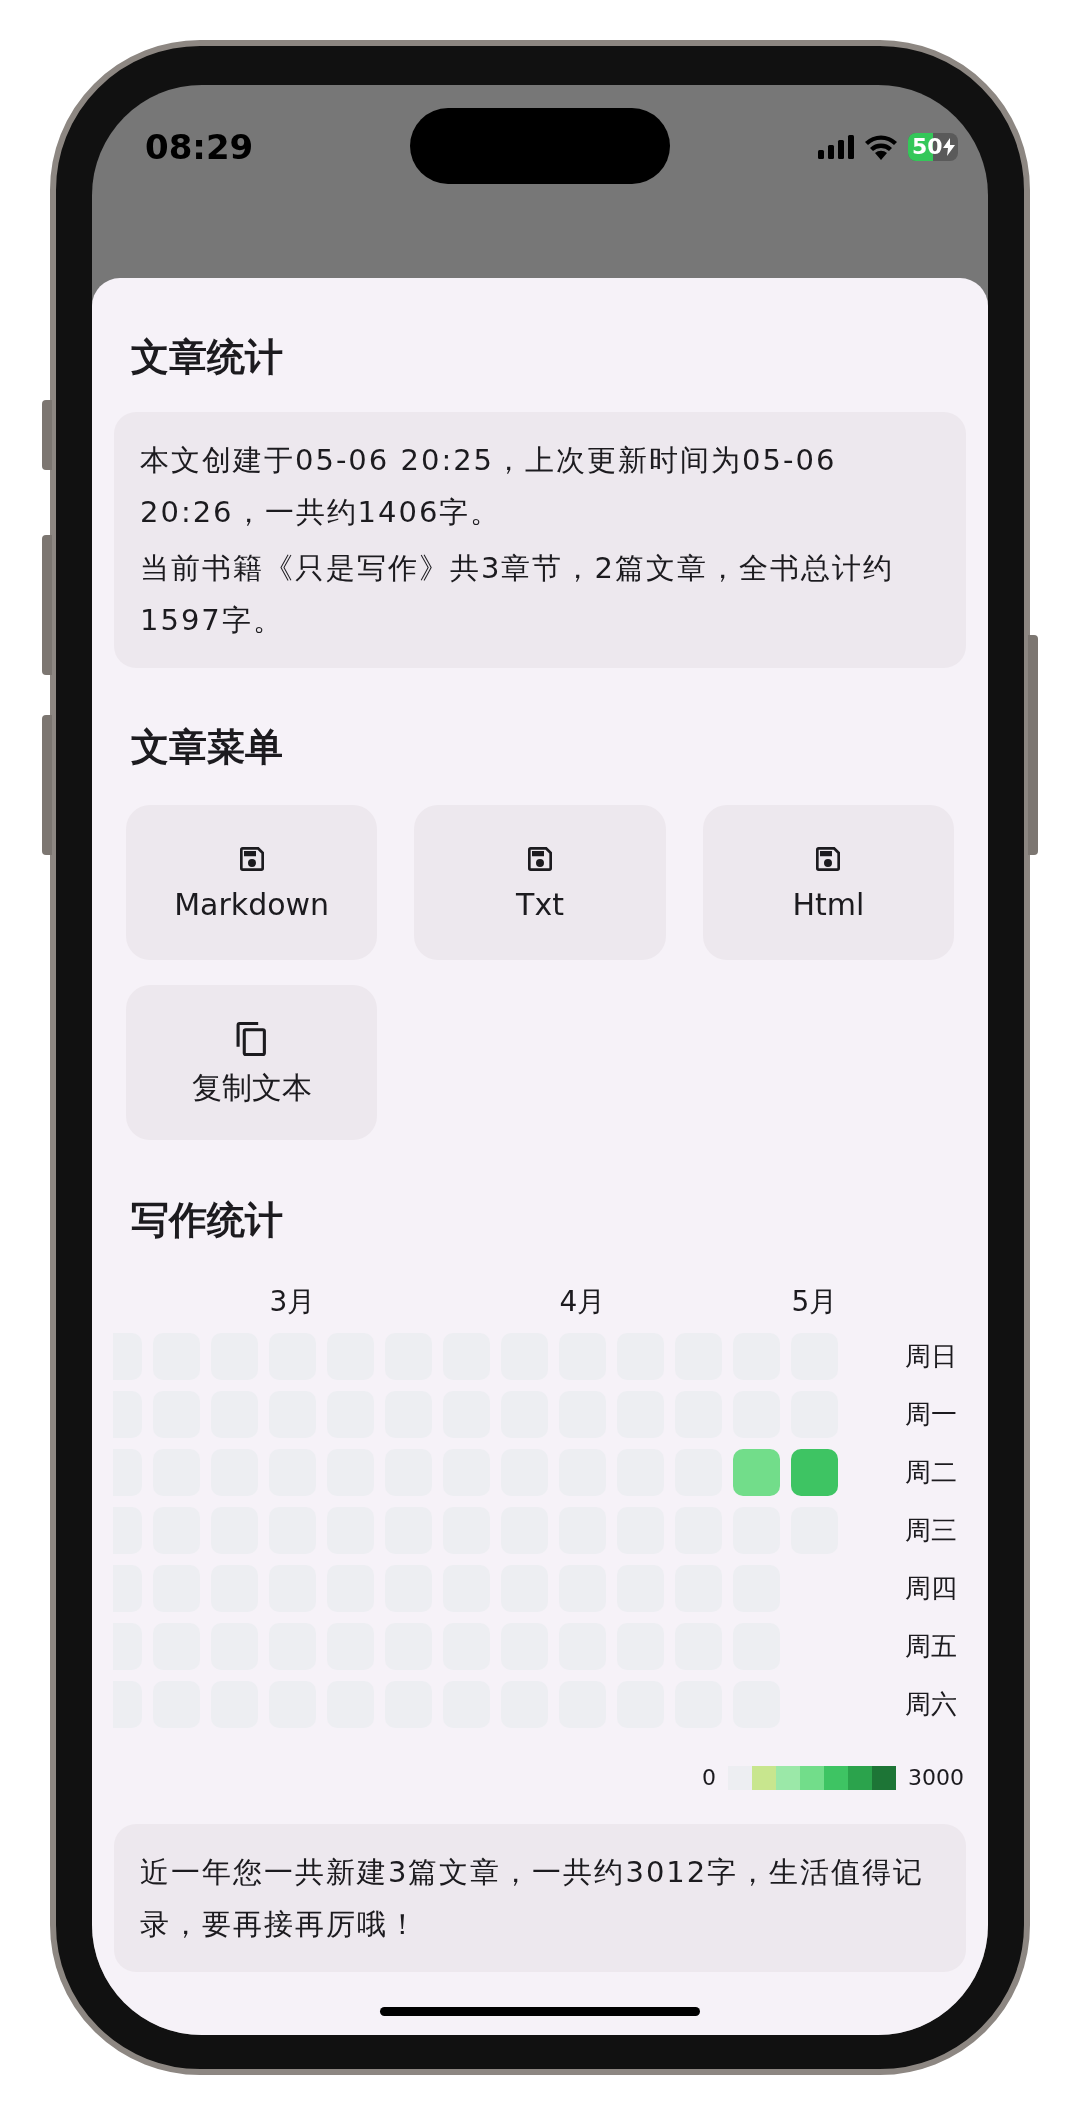  What do you see at coordinates (836, 147) in the screenshot?
I see `signal-icon` at bounding box center [836, 147].